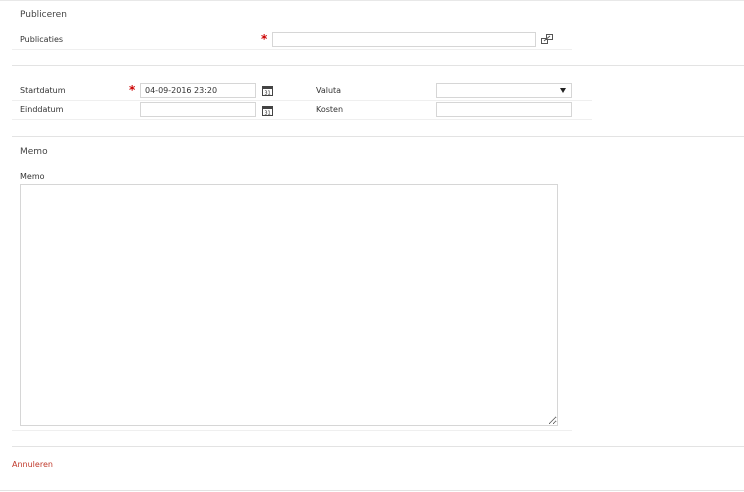 Image resolution: width=744 pixels, height=492 pixels. I want to click on cost-input, so click(504, 109).